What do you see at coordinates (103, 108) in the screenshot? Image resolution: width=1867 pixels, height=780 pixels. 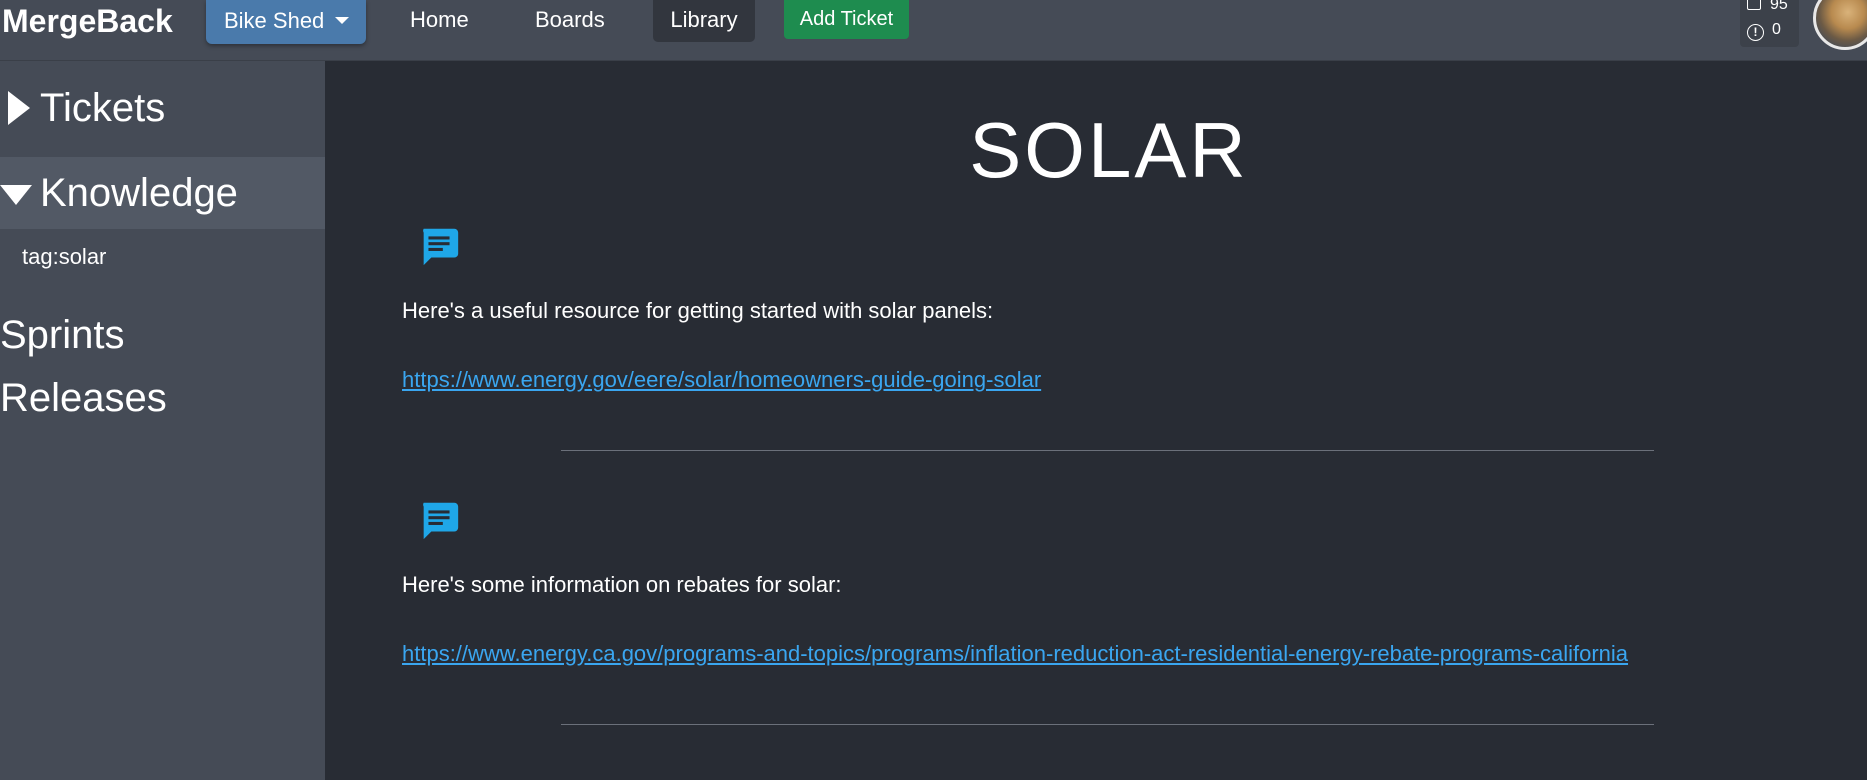 I see `sidebar-item-label: Tickets` at bounding box center [103, 108].